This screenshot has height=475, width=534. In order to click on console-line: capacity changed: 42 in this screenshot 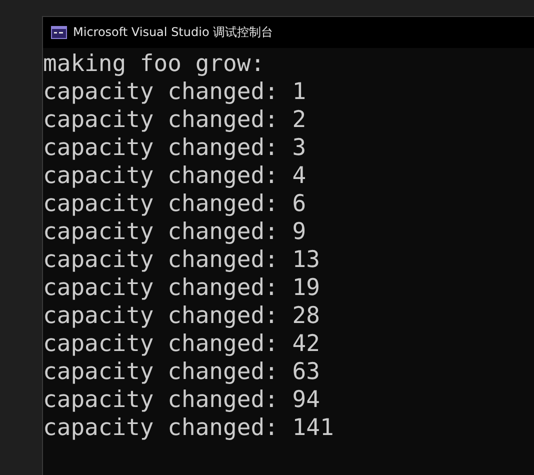, I will do `click(181, 344)`.